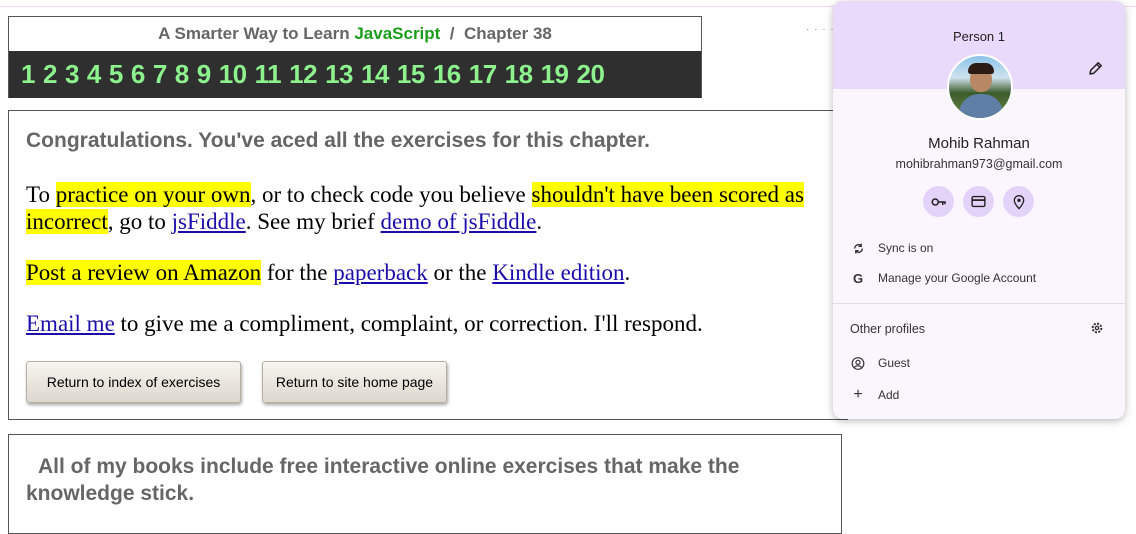 The width and height of the screenshot is (1136, 534). Describe the element at coordinates (508, 33) in the screenshot. I see `chapter-label: Chapter 38` at that location.